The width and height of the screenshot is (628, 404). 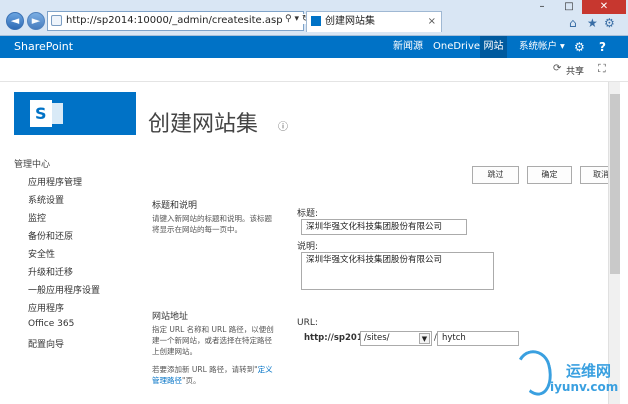 What do you see at coordinates (41, 113) in the screenshot?
I see `sharepoint-logo-icon: S` at bounding box center [41, 113].